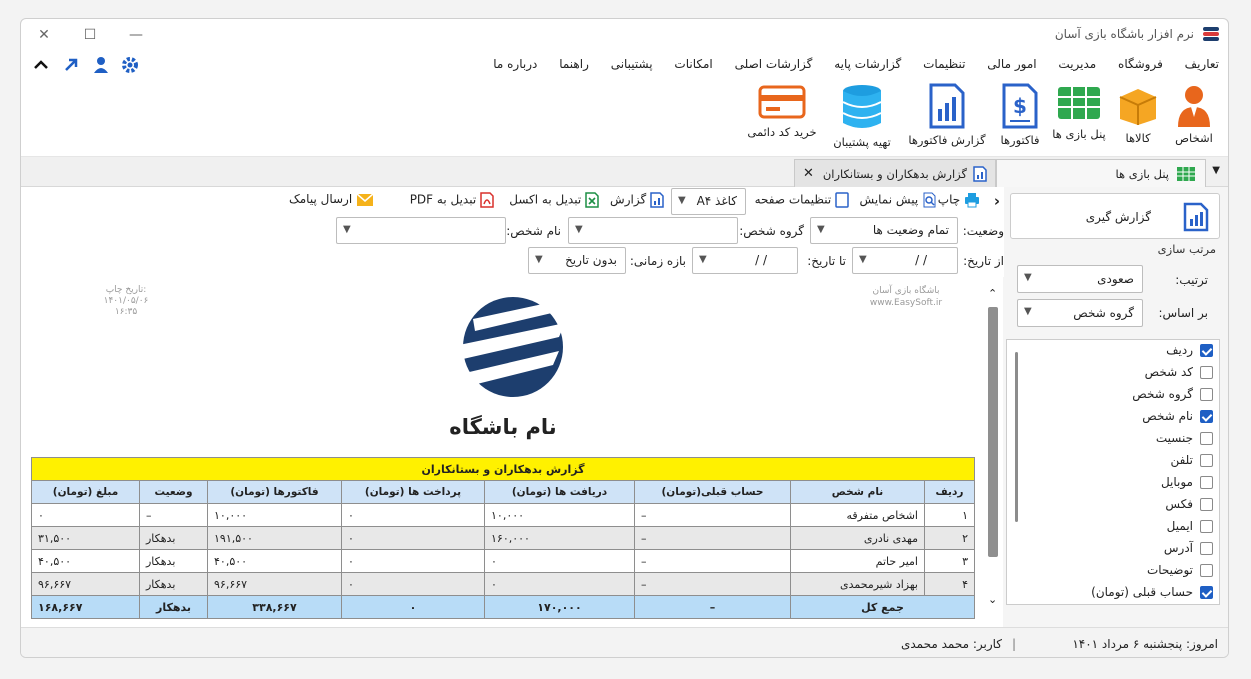 This screenshot has width=1251, height=679. I want to click on magnifier-icon, so click(929, 200).